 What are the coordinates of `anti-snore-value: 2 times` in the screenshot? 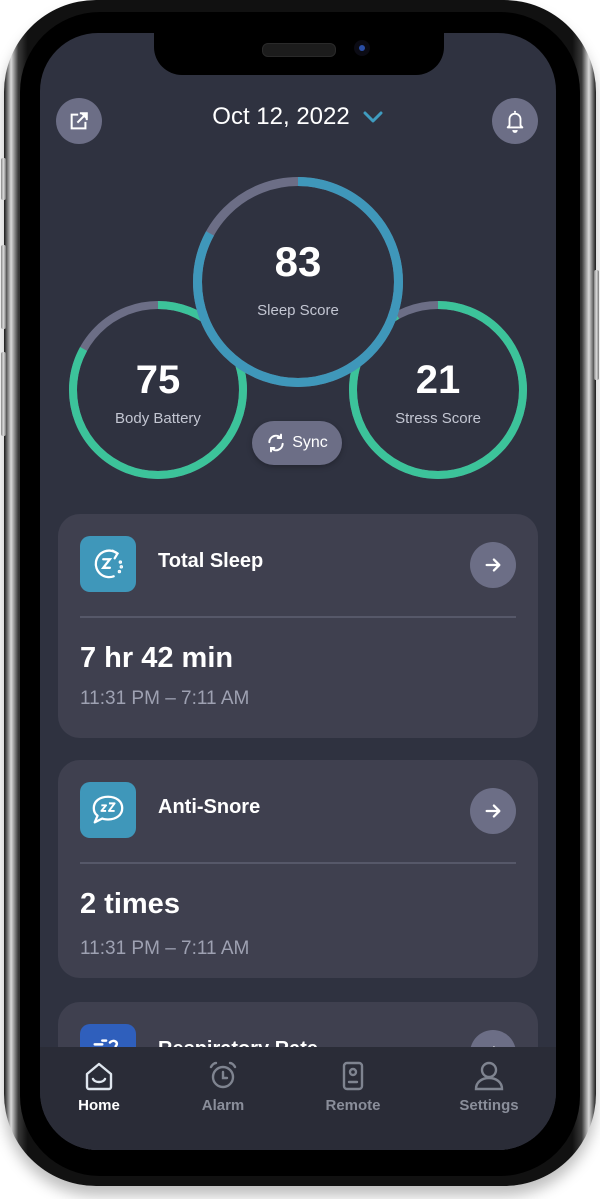 It's located at (130, 904).